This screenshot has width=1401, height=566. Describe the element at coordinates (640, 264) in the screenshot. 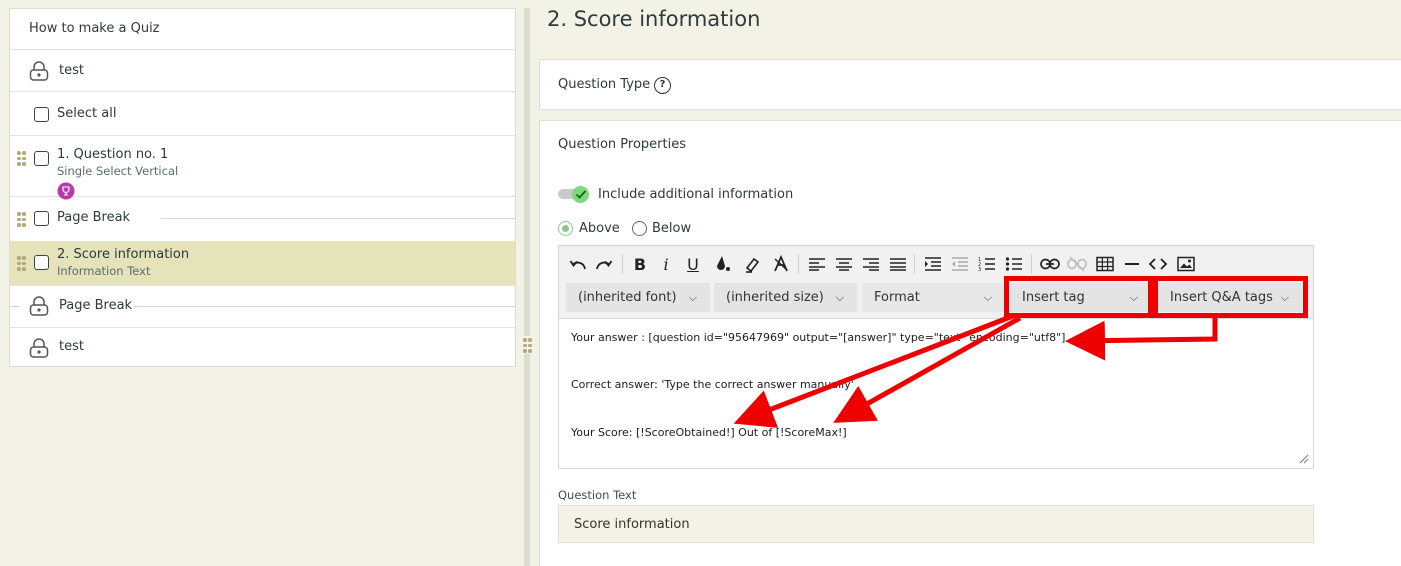

I see `bold-icon: B` at that location.